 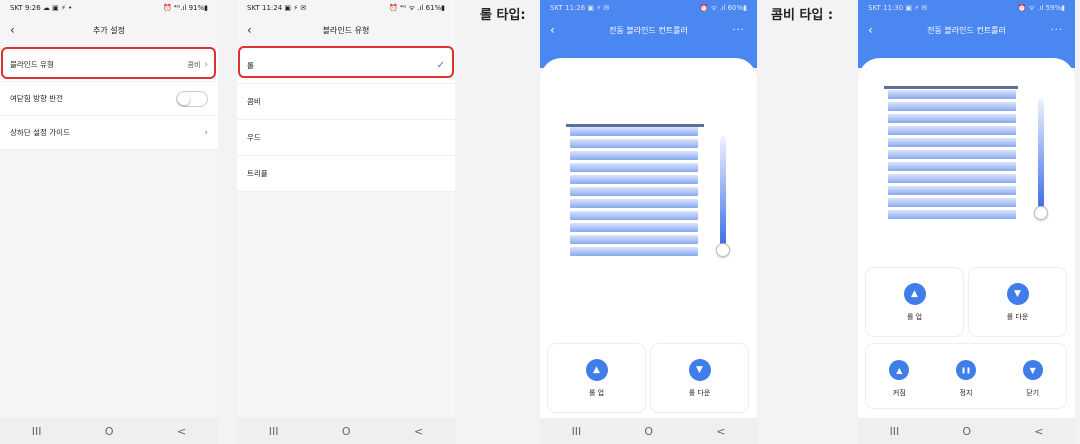 I want to click on page-title: 추가 설정, so click(x=109, y=30).